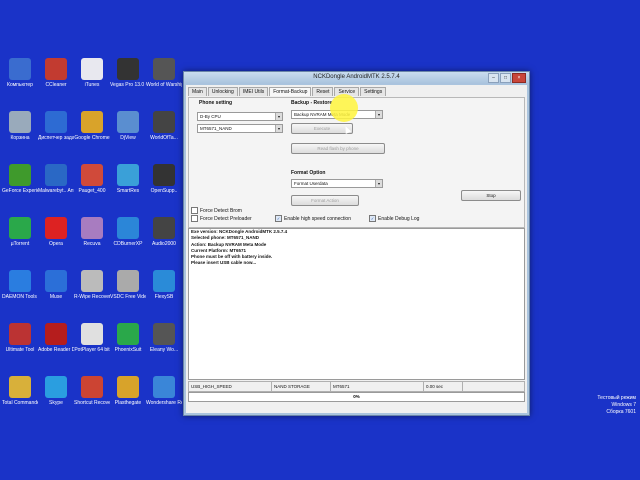  Describe the element at coordinates (20, 179) in the screenshot. I see `desktop-shortcut: GeForce Experience` at that location.